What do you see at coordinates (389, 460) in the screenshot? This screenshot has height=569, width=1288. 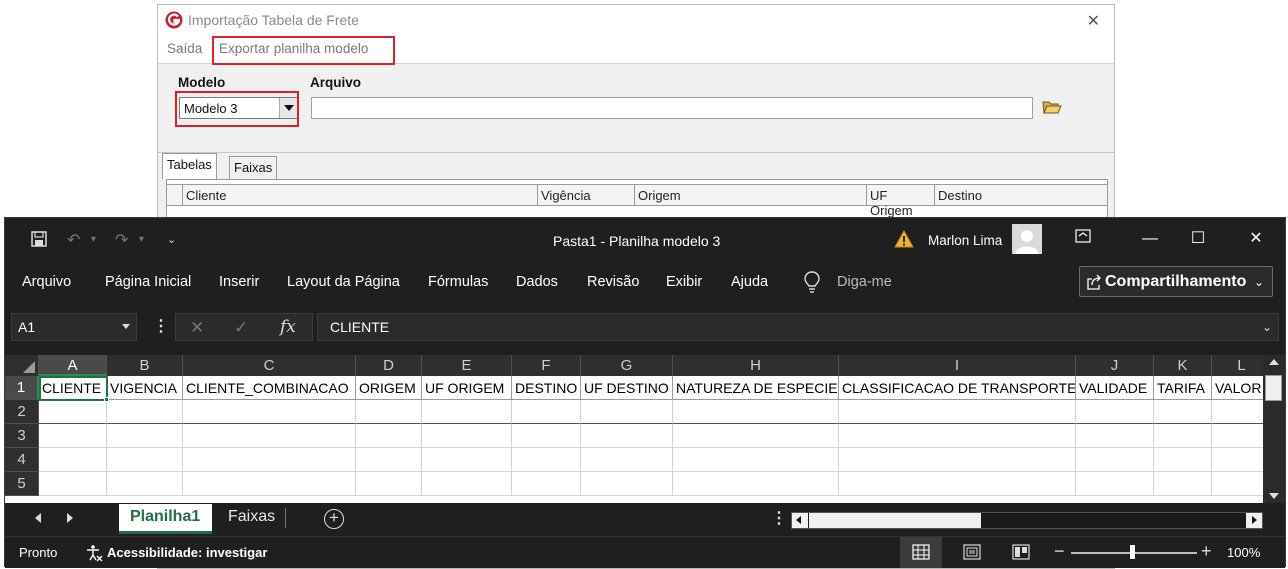 I see `cell-d4` at bounding box center [389, 460].